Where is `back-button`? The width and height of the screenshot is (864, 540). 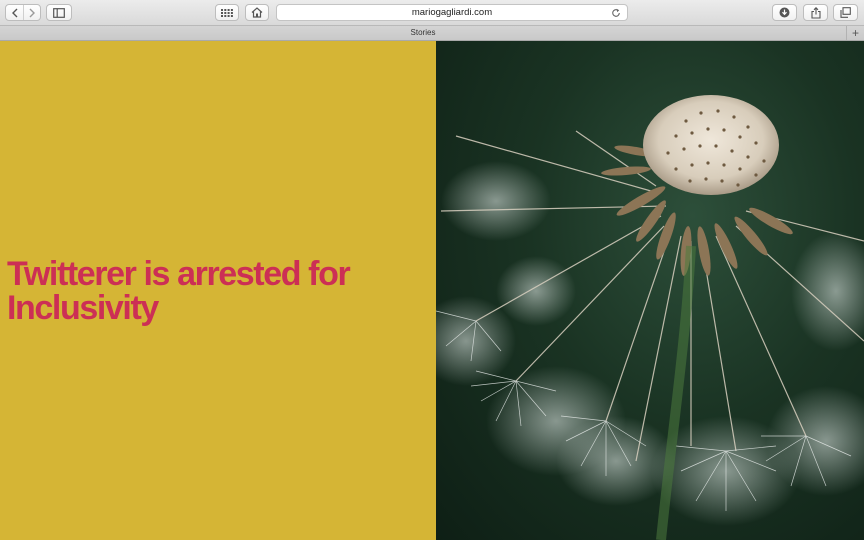
back-button is located at coordinates (14, 12).